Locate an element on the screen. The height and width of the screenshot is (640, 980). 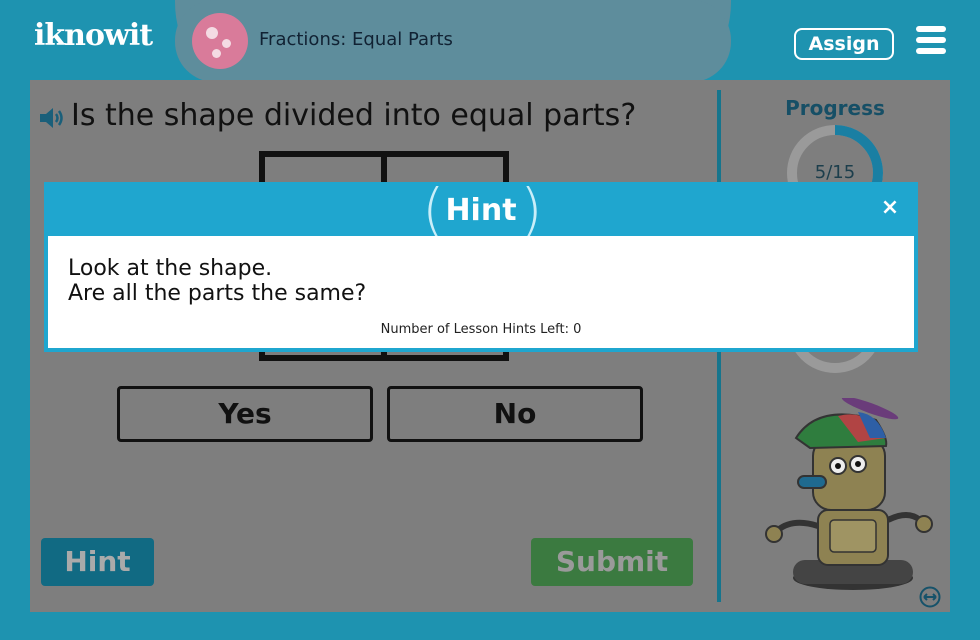
iknowit-logo: iknowit is located at coordinates (93, 35).